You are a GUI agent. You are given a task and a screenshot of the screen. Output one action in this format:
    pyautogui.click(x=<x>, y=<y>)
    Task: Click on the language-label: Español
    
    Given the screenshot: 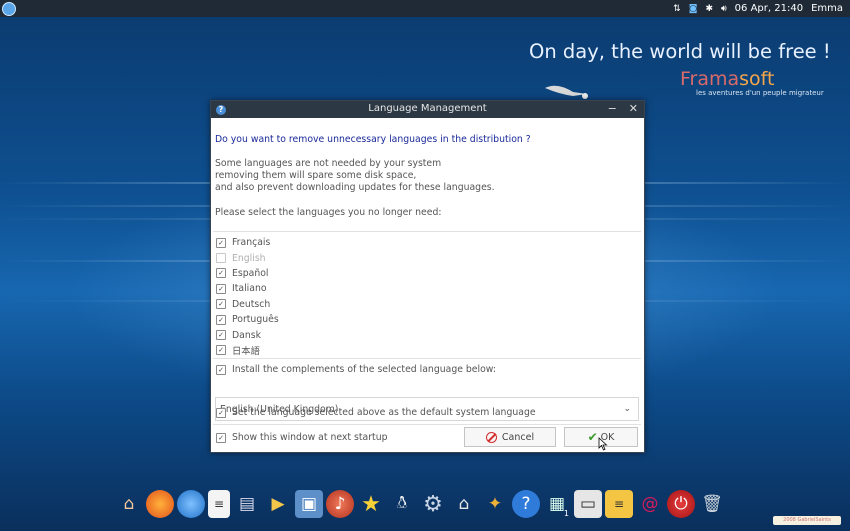 What is the action you would take?
    pyautogui.click(x=250, y=273)
    